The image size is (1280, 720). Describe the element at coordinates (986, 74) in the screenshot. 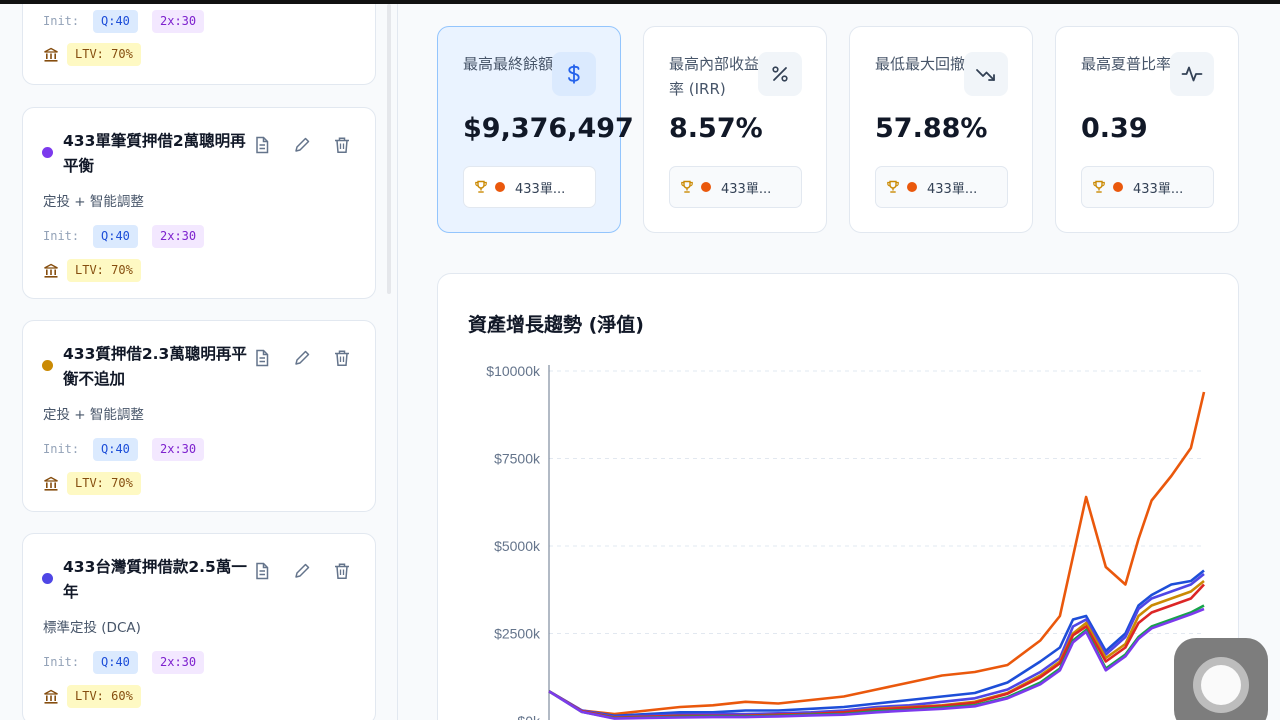

I see `trending-down-icon` at that location.